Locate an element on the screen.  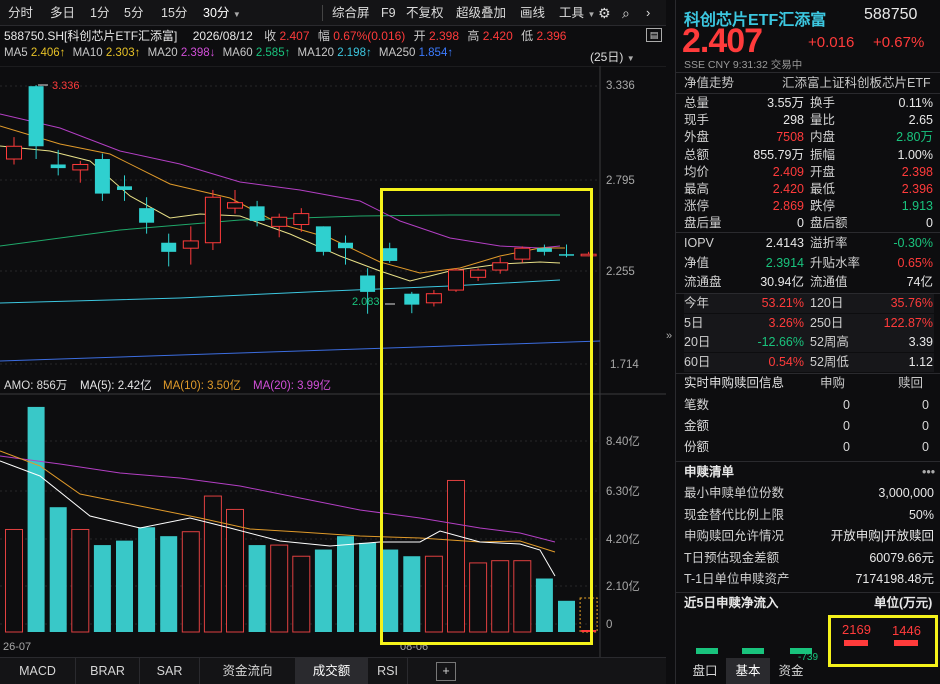
redeem-list-header: 申赎清单 ••• is located at coordinates (809, 472).